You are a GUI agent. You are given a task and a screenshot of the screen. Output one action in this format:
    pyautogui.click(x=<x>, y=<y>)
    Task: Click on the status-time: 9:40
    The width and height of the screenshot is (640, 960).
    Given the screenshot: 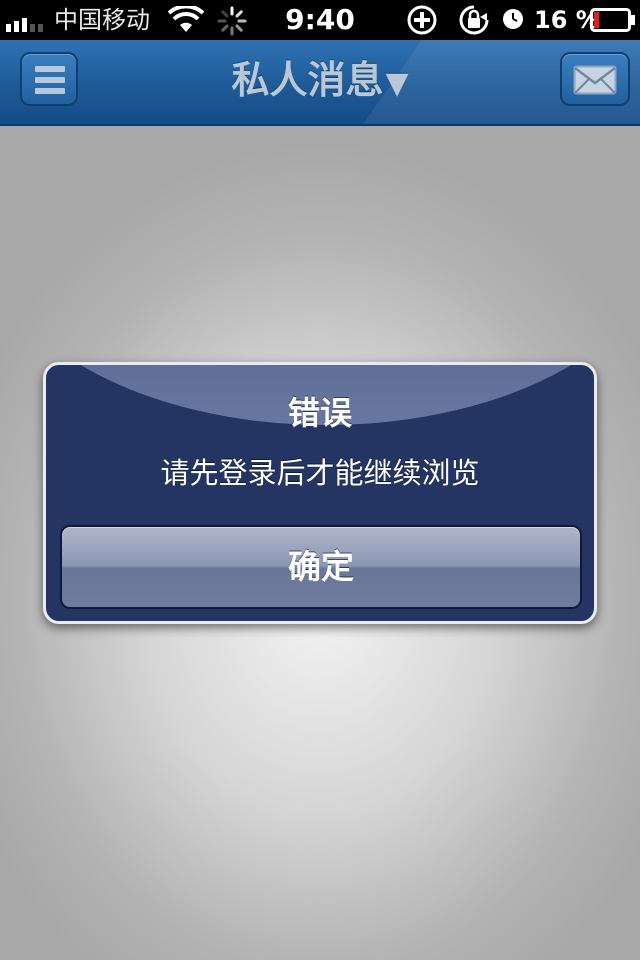 What is the action you would take?
    pyautogui.click(x=320, y=19)
    